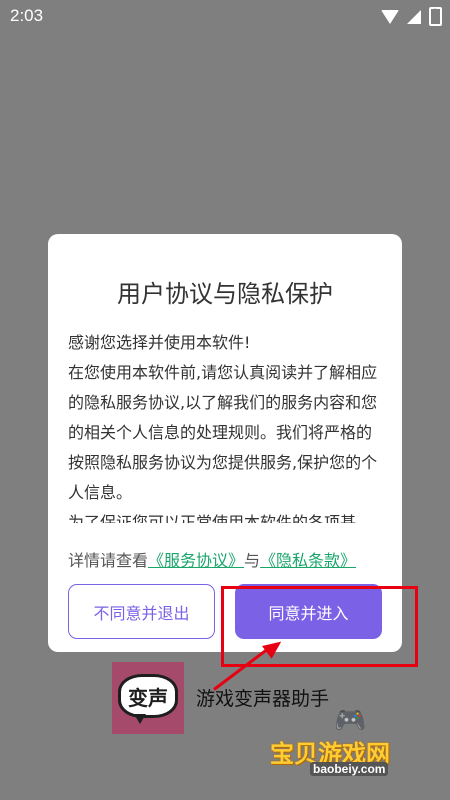  What do you see at coordinates (252, 560) in the screenshot?
I see `and-text: 与` at bounding box center [252, 560].